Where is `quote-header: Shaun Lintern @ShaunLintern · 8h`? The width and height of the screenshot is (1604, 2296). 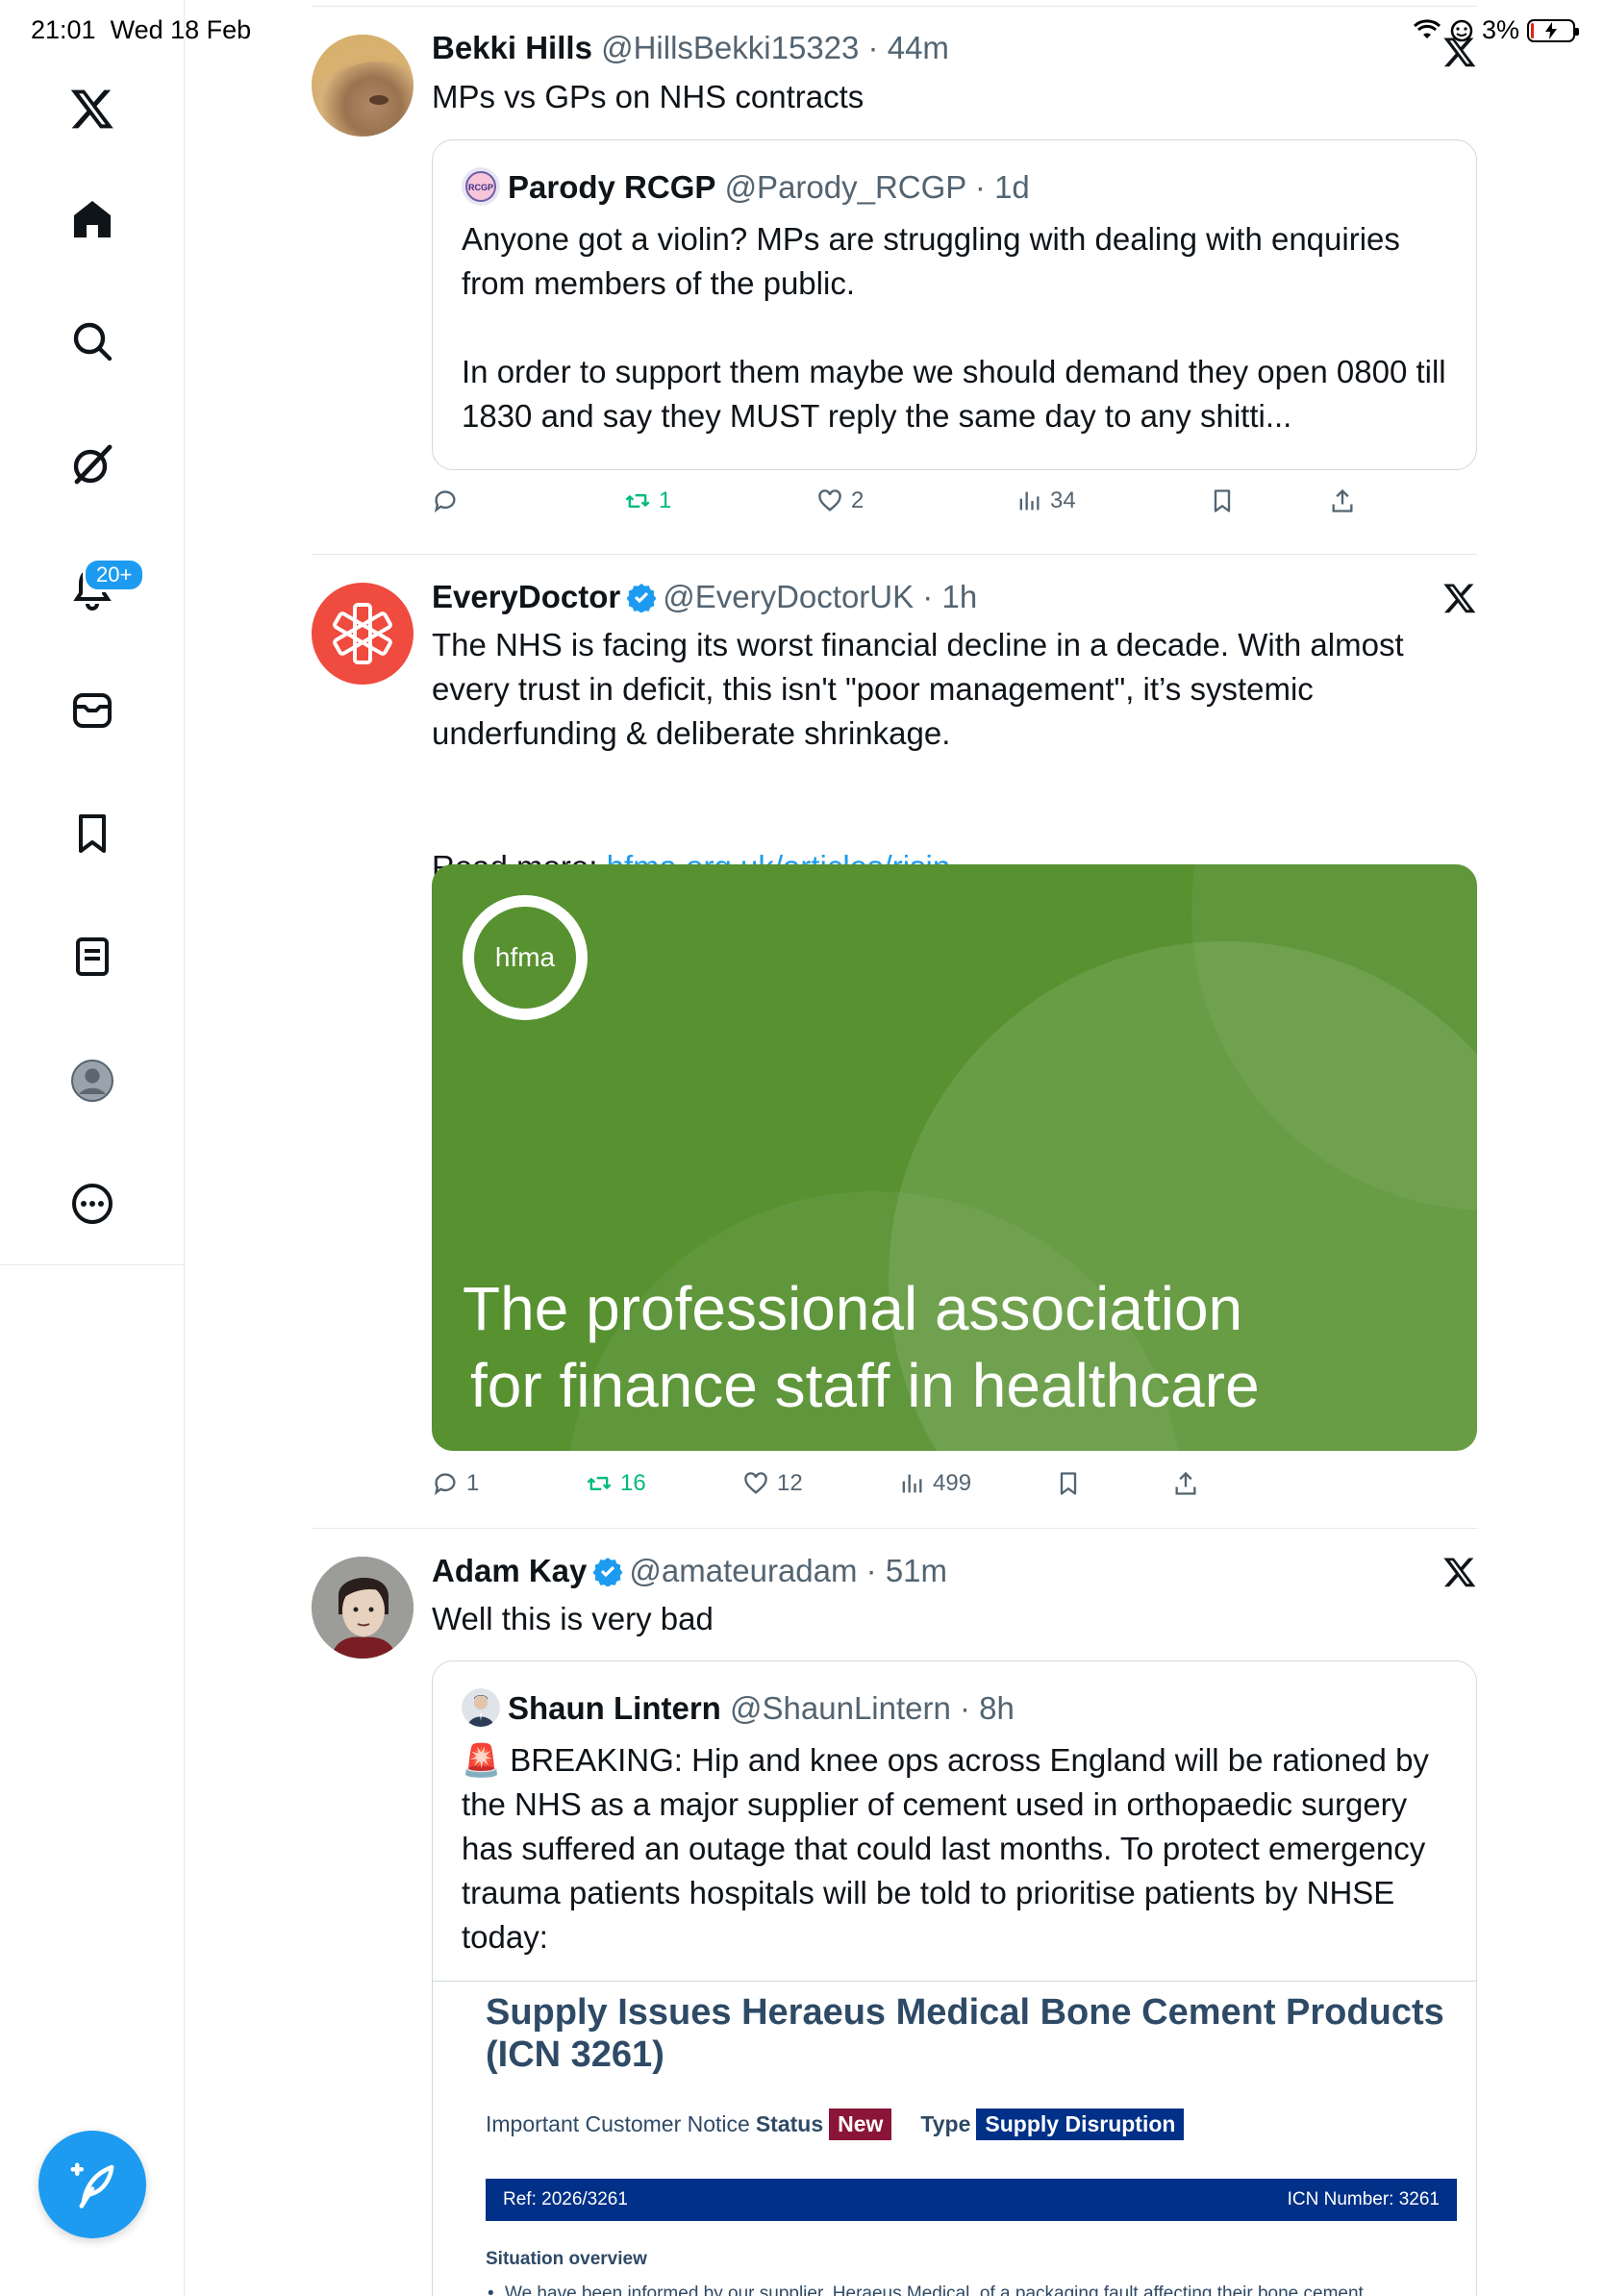
quote-header: Shaun Lintern @ShaunLintern · 8h is located at coordinates (738, 1708).